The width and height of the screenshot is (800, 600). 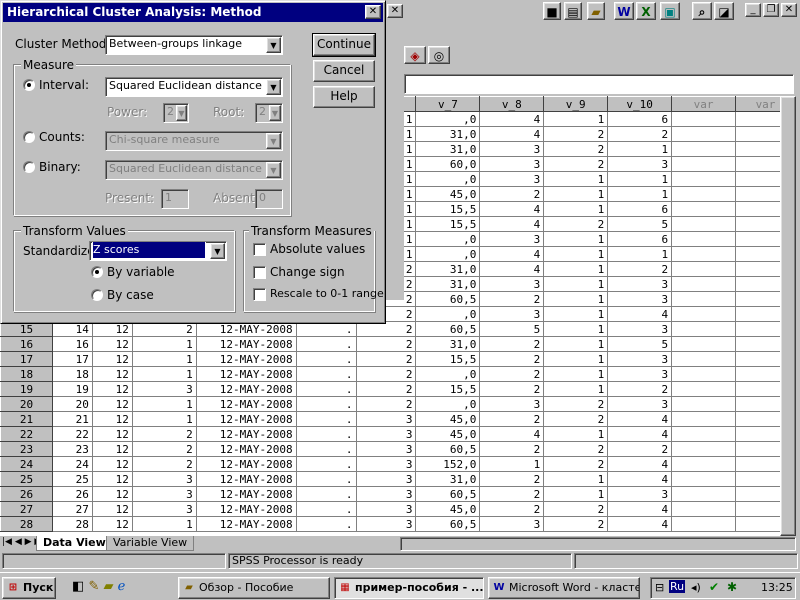 I want to click on color-squares-icon: ■, so click(x=552, y=11).